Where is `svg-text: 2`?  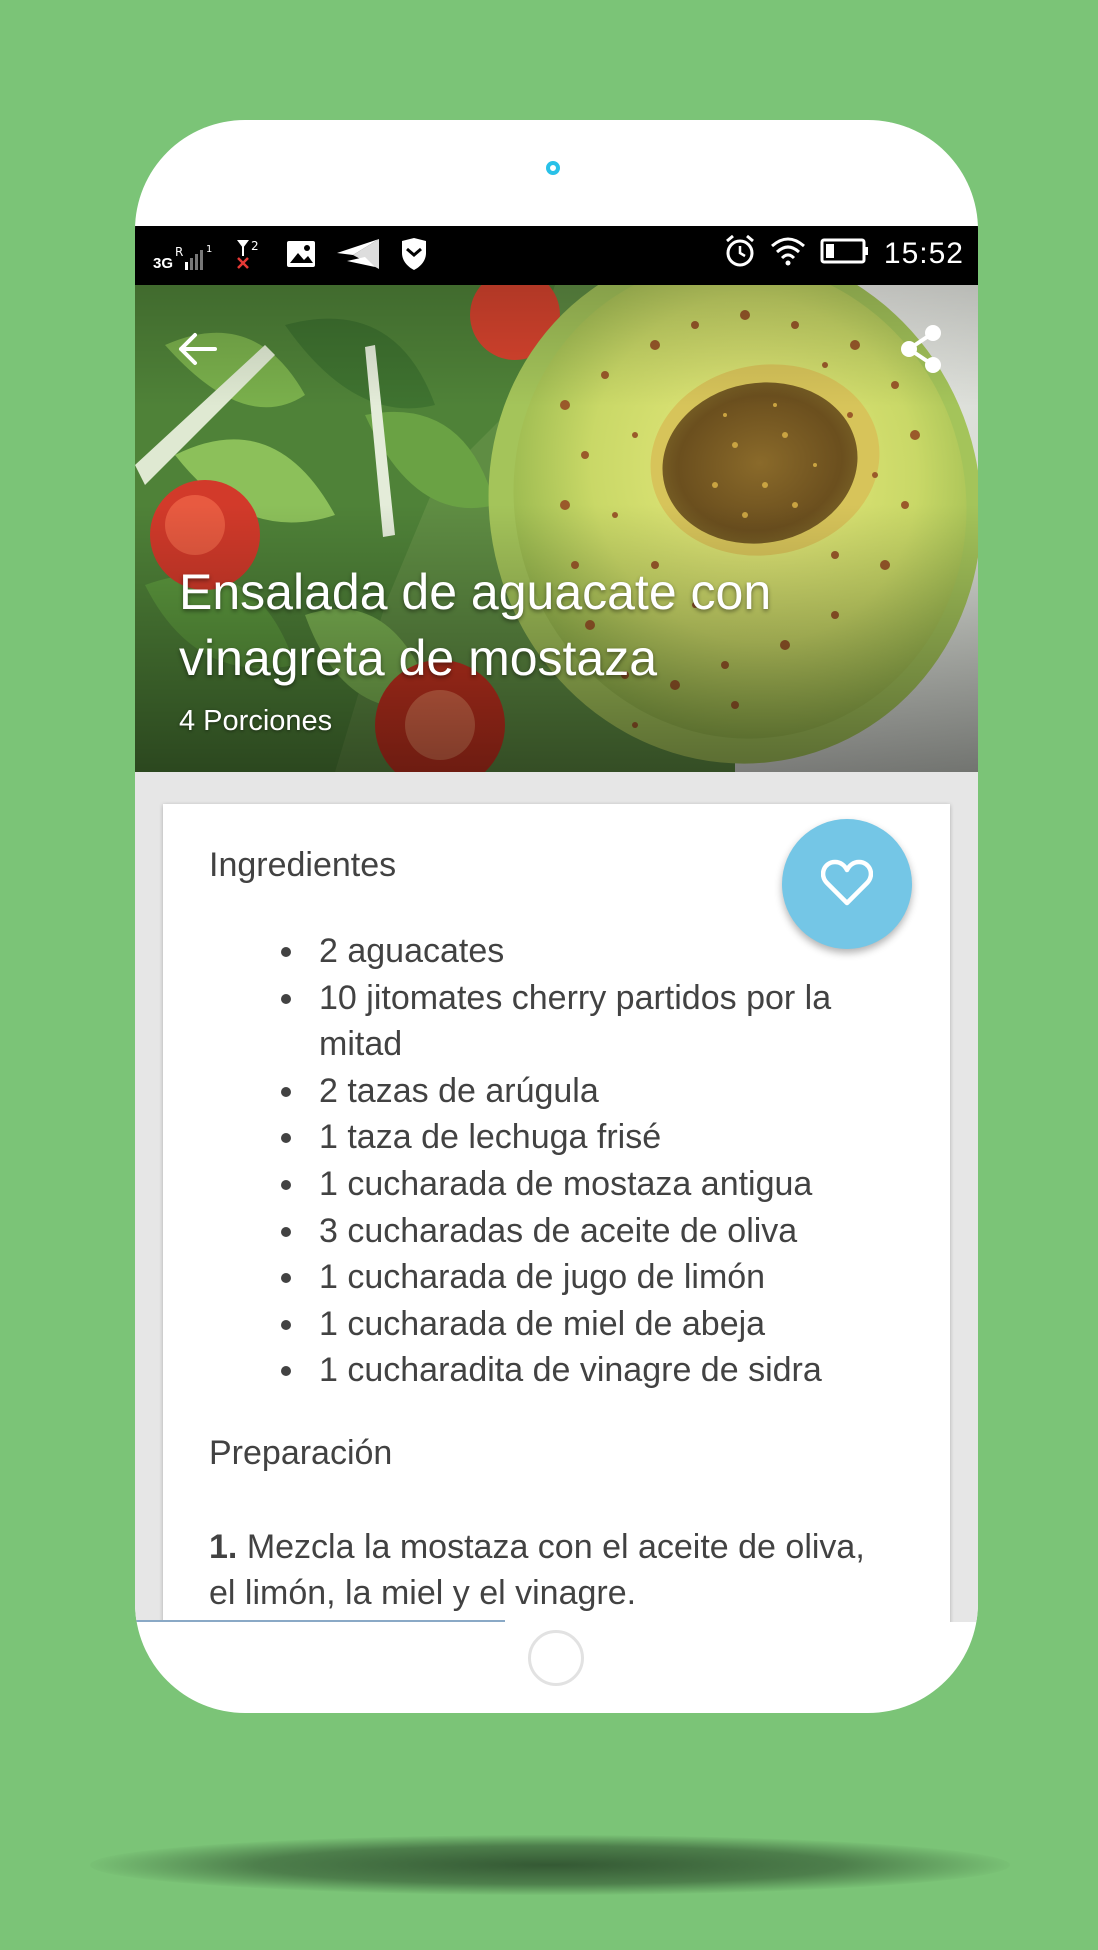 svg-text: 2 is located at coordinates (255, 246).